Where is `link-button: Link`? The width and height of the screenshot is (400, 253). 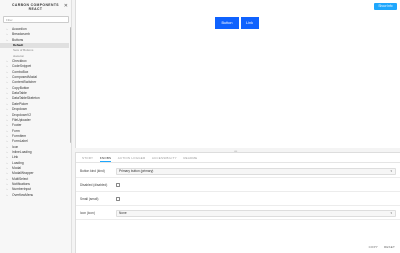 link-button: Link is located at coordinates (249, 23).